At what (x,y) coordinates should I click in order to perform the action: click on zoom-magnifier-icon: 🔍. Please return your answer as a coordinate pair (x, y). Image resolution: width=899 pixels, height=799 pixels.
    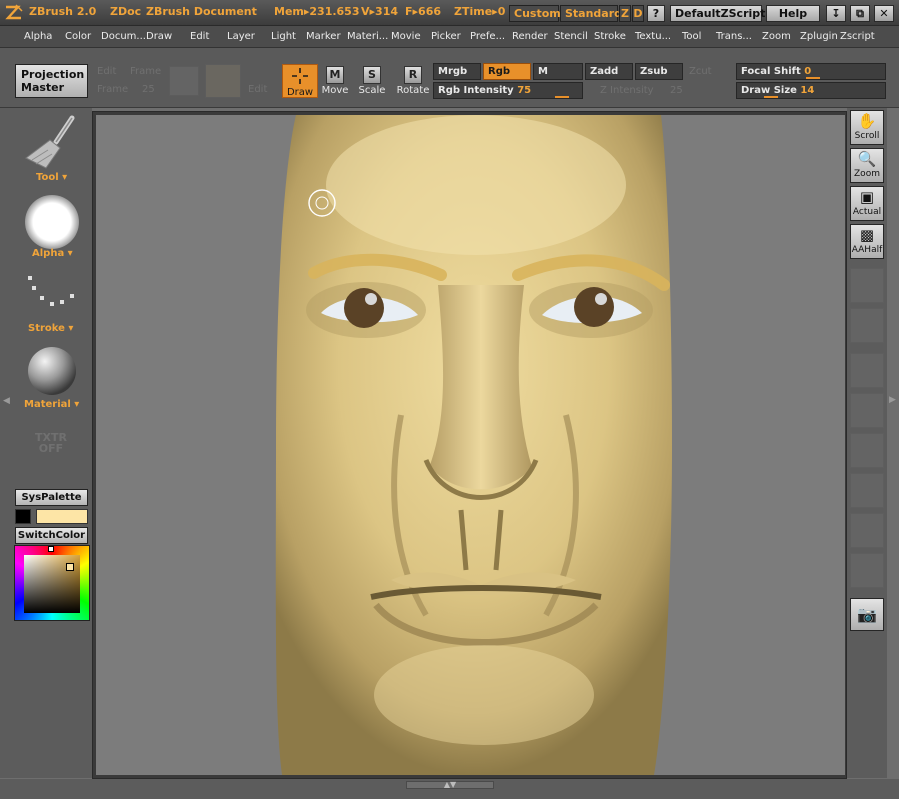
    Looking at the image, I should click on (867, 159).